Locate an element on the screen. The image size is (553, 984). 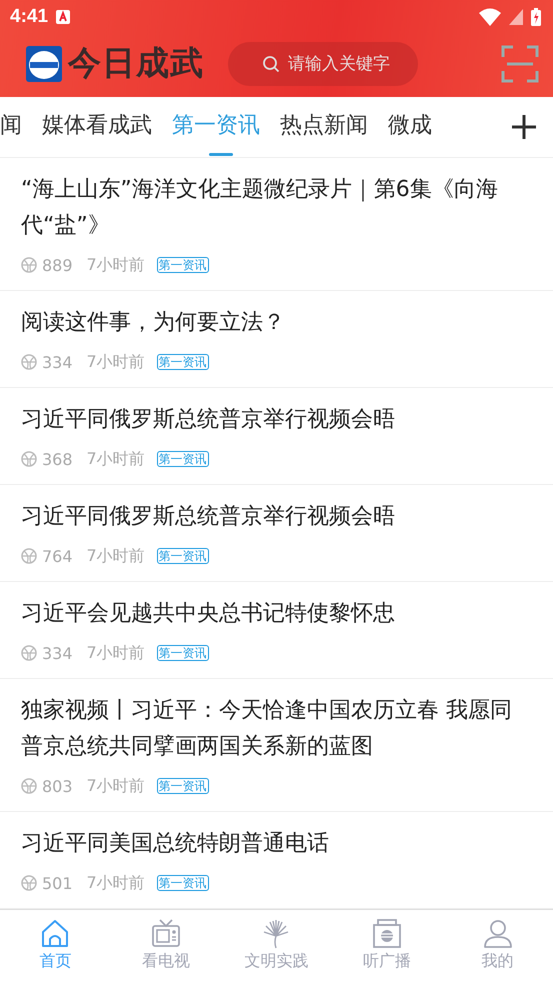
status-time: 4:41 is located at coordinates (29, 17).